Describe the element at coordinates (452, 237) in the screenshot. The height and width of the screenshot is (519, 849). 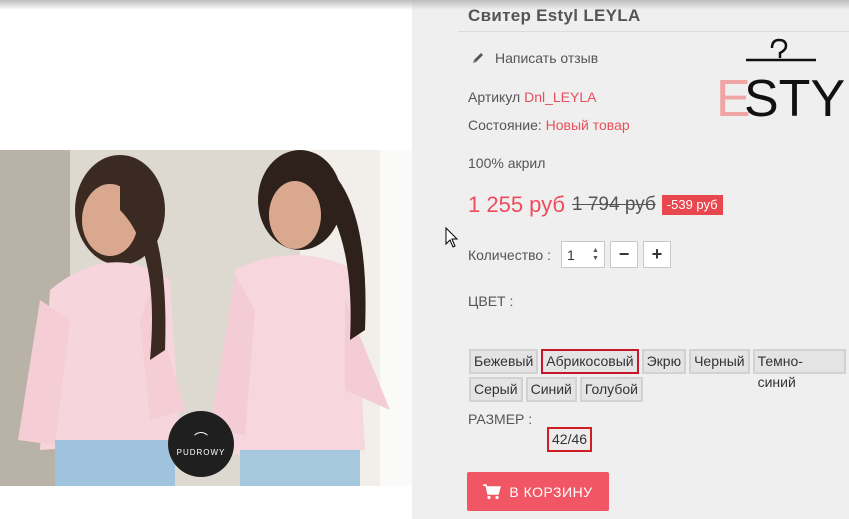
I see `mouse-cursor-icon` at that location.